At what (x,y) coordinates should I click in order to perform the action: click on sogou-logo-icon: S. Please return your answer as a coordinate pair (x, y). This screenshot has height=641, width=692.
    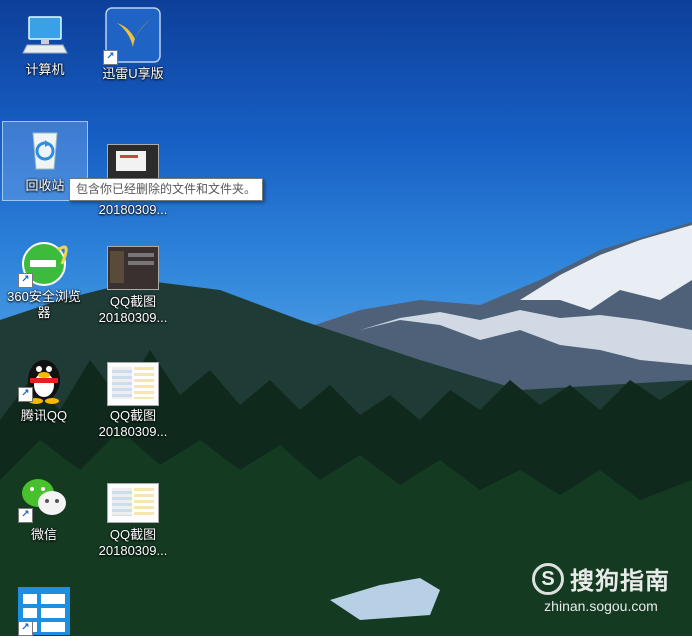
    Looking at the image, I should click on (548, 578).